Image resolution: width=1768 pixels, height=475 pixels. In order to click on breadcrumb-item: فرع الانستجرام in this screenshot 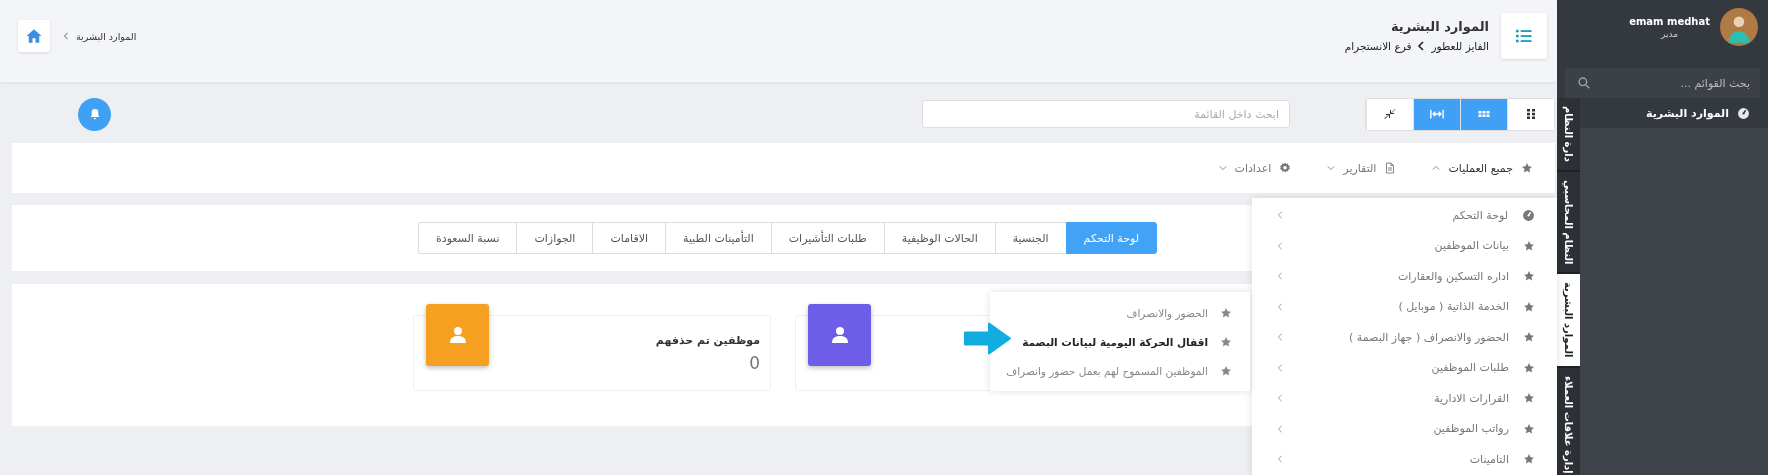, I will do `click(1378, 45)`.